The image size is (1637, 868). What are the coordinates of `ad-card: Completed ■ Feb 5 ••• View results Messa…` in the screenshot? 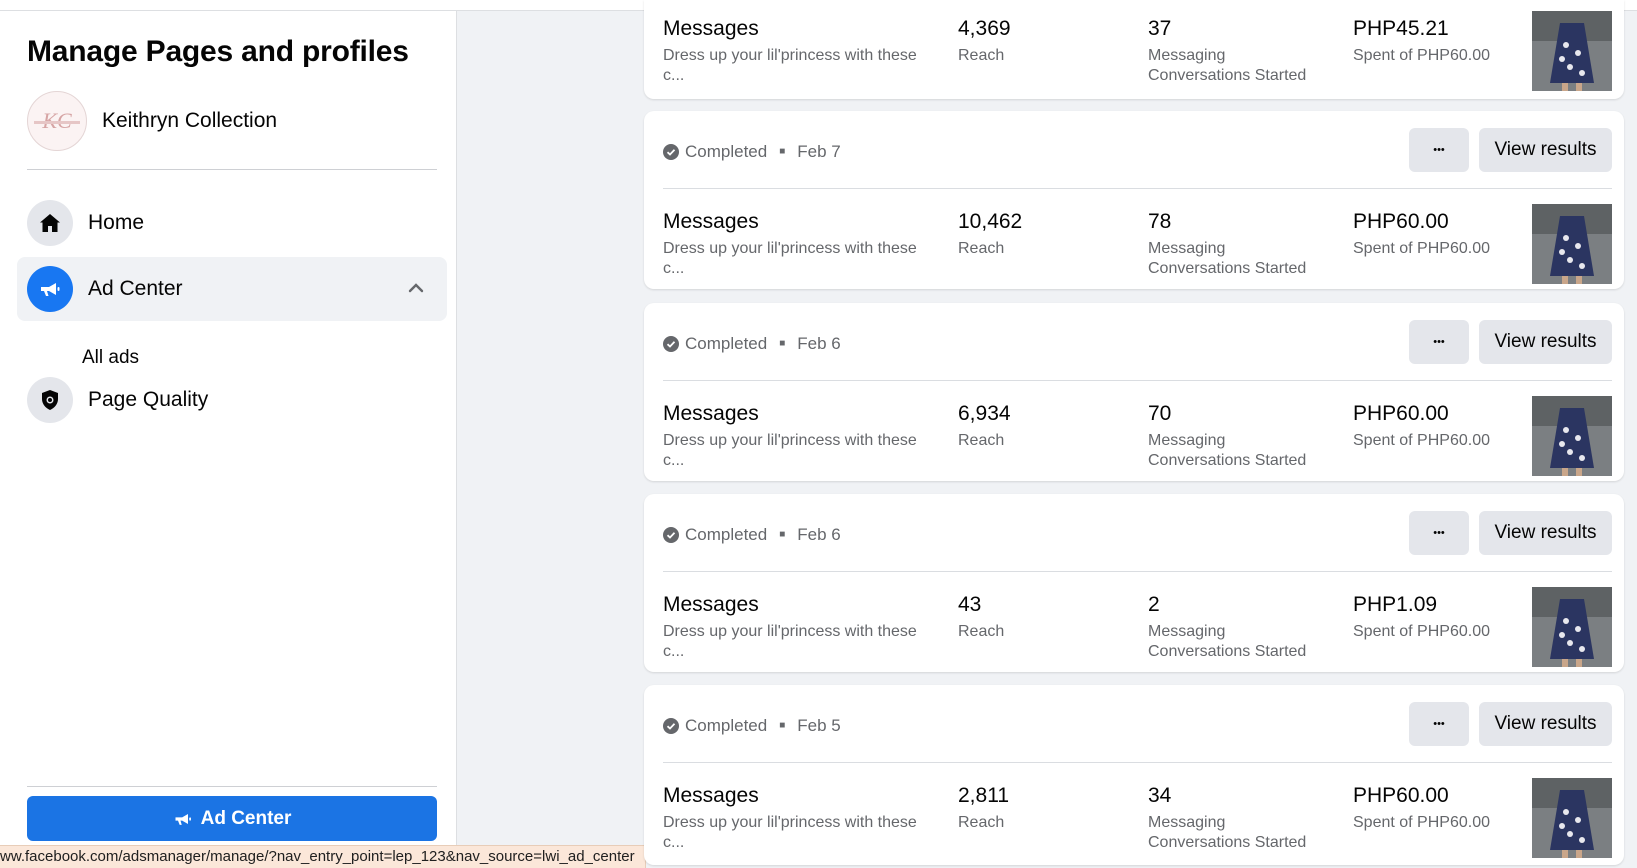 It's located at (1134, 775).